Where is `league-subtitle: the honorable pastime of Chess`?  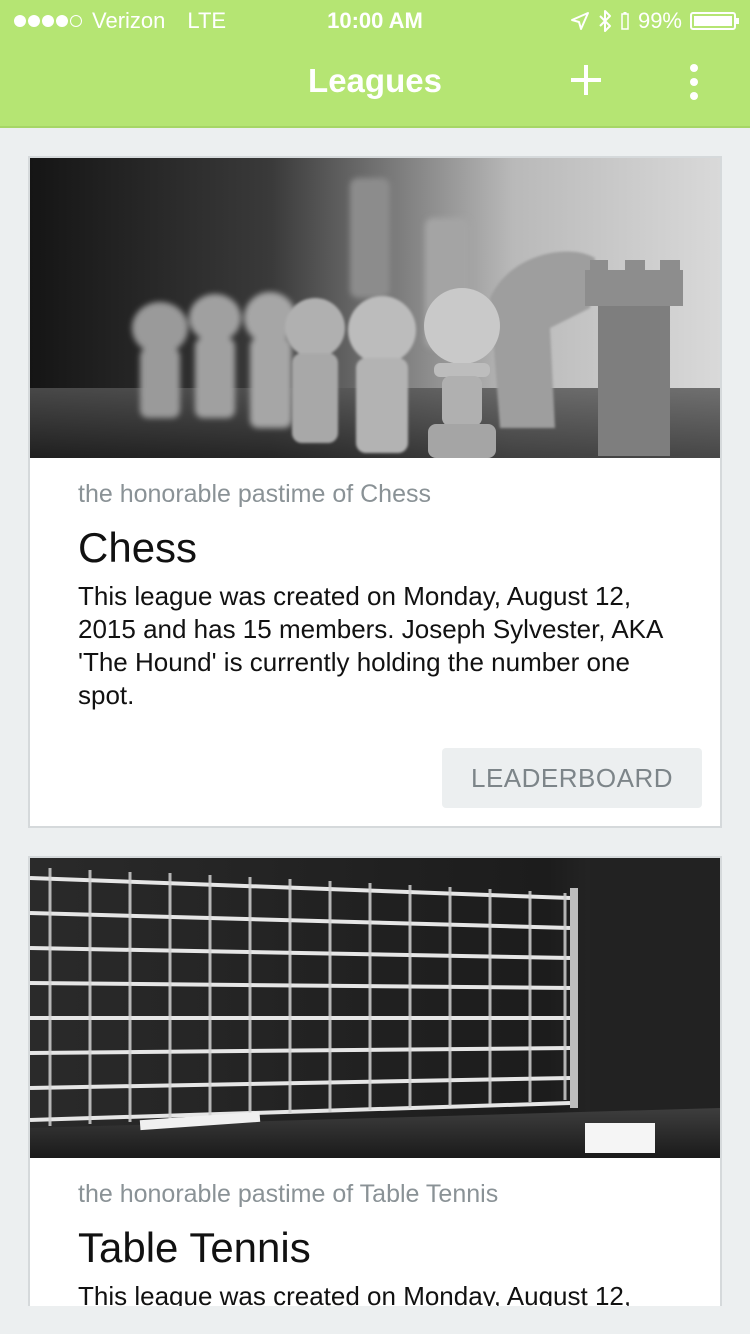
league-subtitle: the honorable pastime of Chess is located at coordinates (254, 494).